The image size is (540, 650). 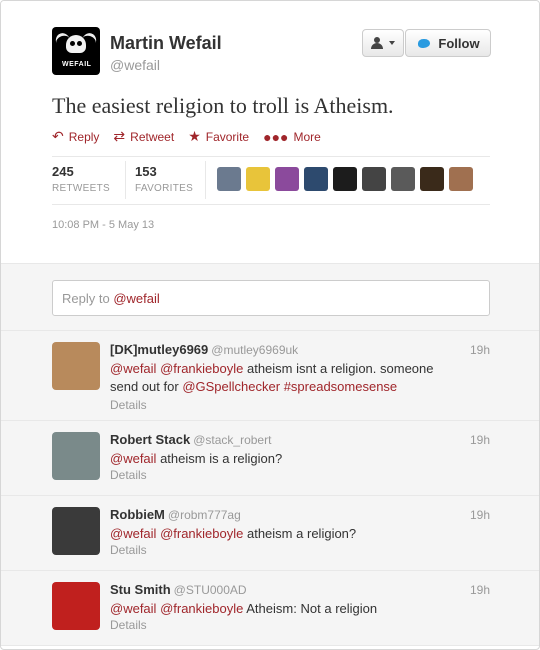 I want to click on reply-author-name: Robert Stack @stack_robert, so click(x=190, y=439).